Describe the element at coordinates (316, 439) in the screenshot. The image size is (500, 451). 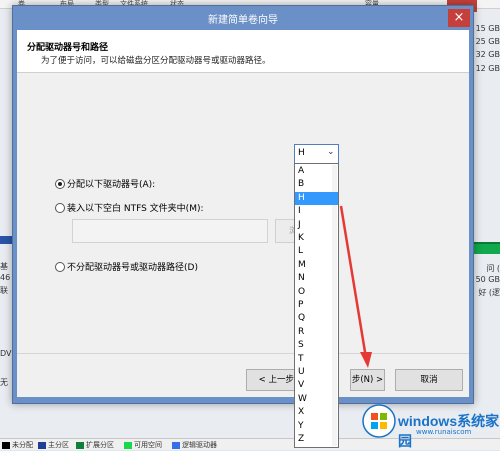
I see `drive-letter-option-z: Z` at that location.